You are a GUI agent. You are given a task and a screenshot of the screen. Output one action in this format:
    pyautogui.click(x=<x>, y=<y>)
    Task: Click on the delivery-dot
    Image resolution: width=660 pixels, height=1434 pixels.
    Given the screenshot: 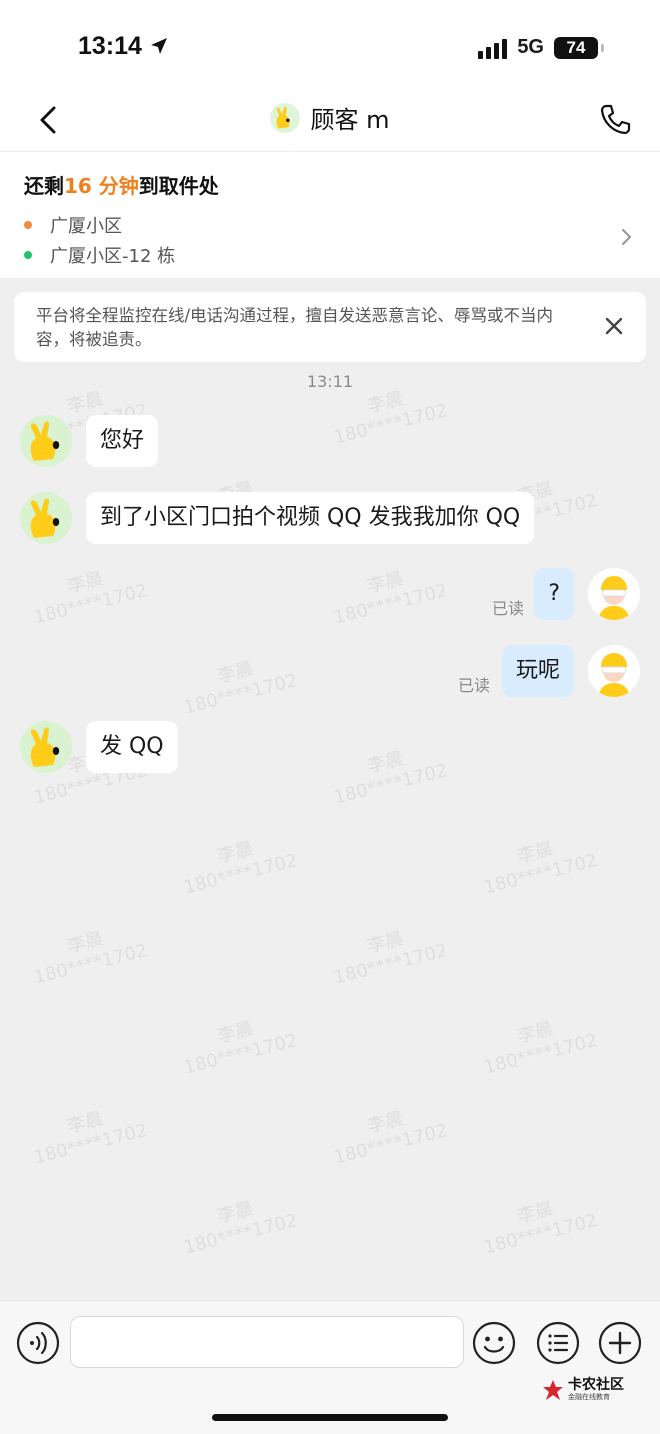 What is the action you would take?
    pyautogui.click(x=28, y=255)
    